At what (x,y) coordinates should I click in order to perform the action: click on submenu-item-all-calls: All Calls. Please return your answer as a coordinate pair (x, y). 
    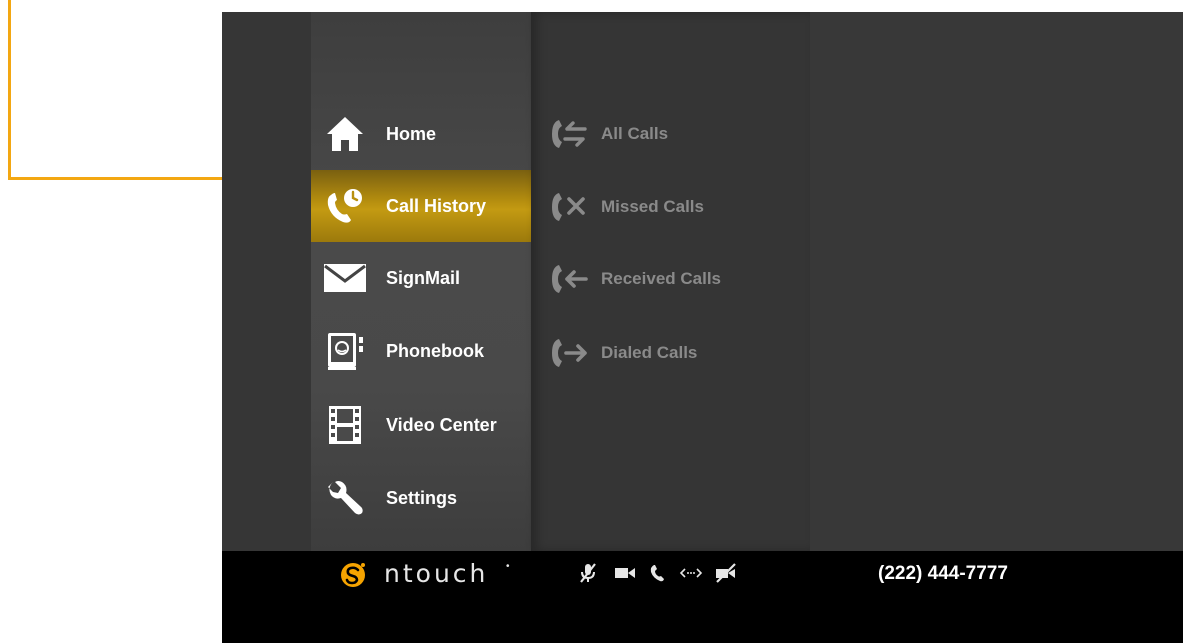
    Looking at the image, I should click on (674, 134).